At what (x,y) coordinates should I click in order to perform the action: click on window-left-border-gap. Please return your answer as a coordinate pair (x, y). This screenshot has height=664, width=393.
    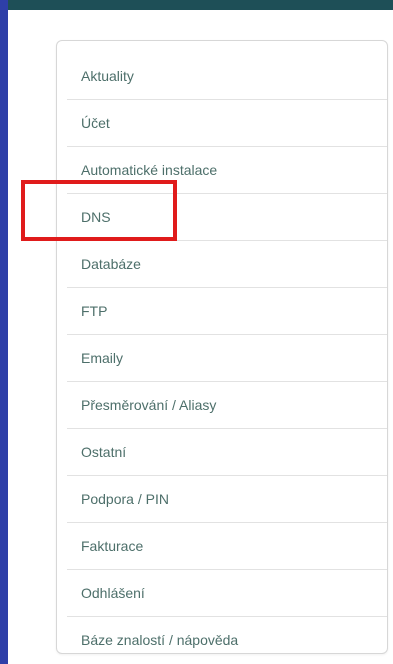
    Looking at the image, I should click on (9, 337).